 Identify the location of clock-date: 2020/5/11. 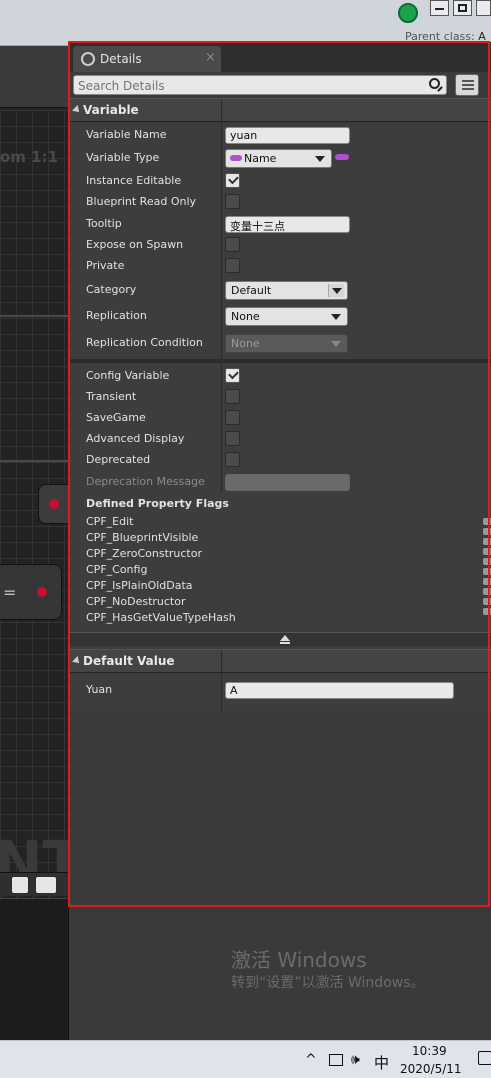
(431, 1069).